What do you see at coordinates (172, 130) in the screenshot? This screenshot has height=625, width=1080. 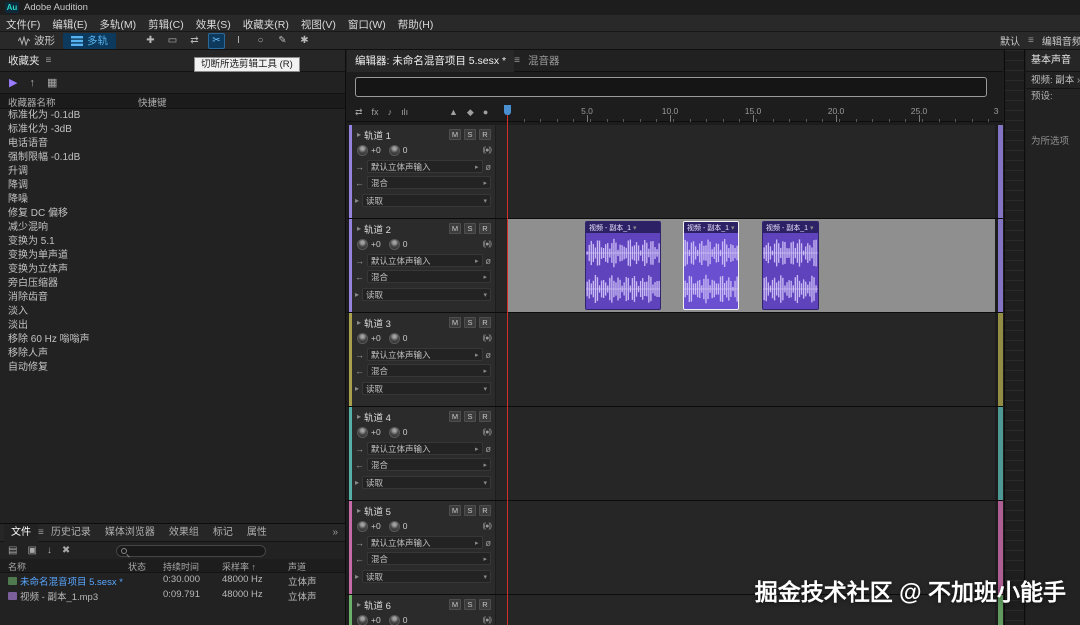 I see `favorite-item: 标准化为 -3dB` at bounding box center [172, 130].